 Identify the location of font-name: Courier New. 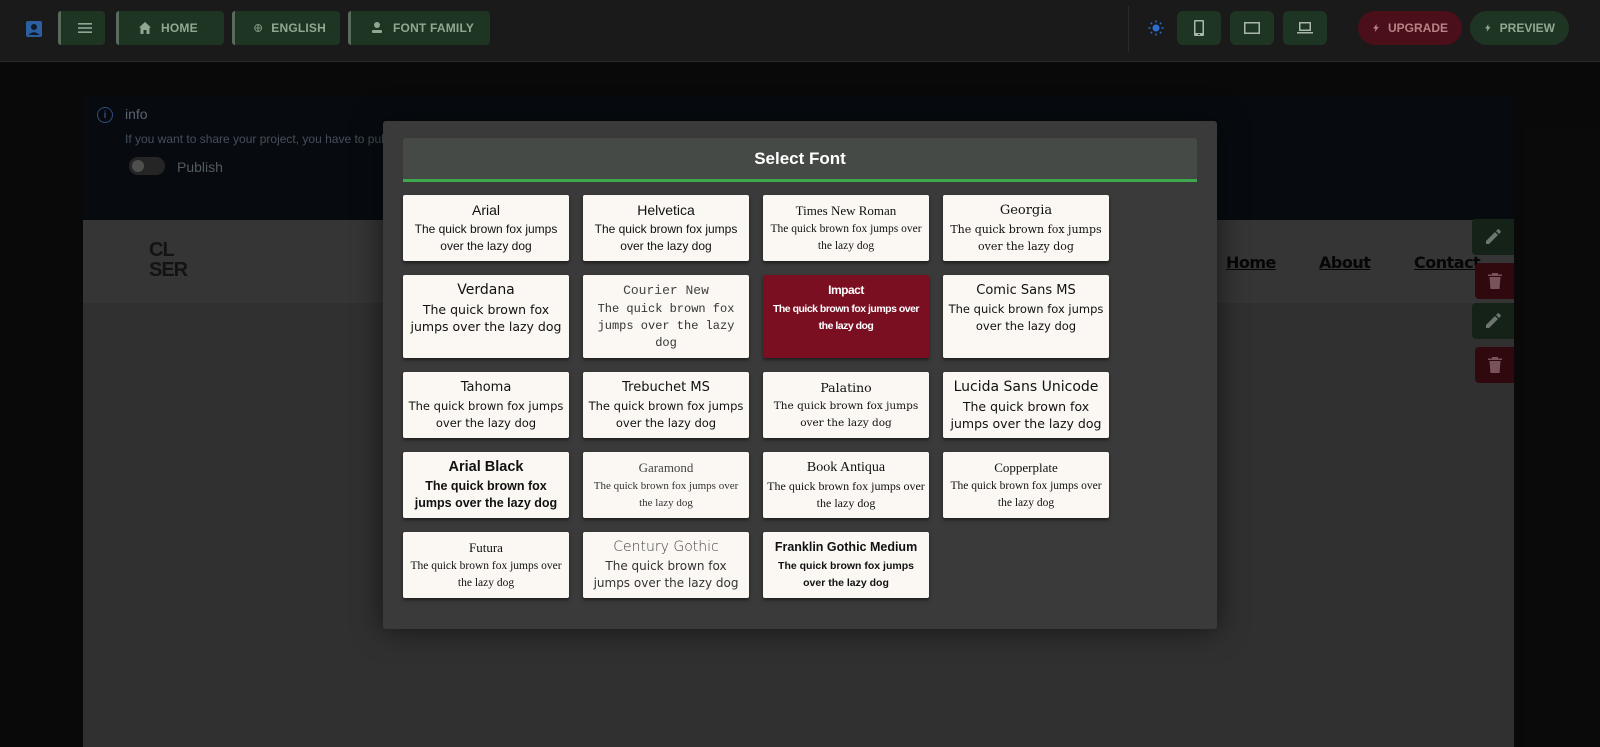
(666, 290).